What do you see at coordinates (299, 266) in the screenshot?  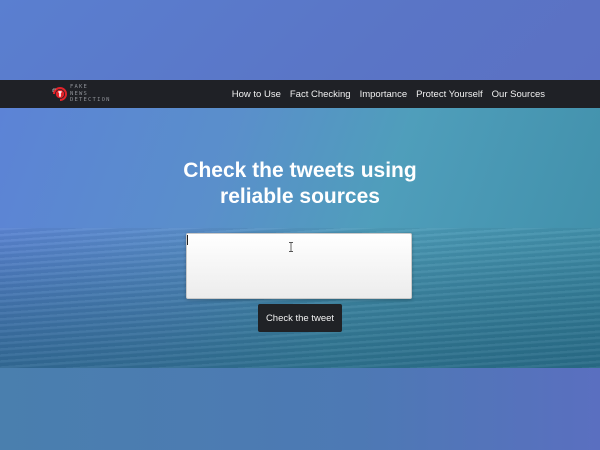 I see `tweet-input` at bounding box center [299, 266].